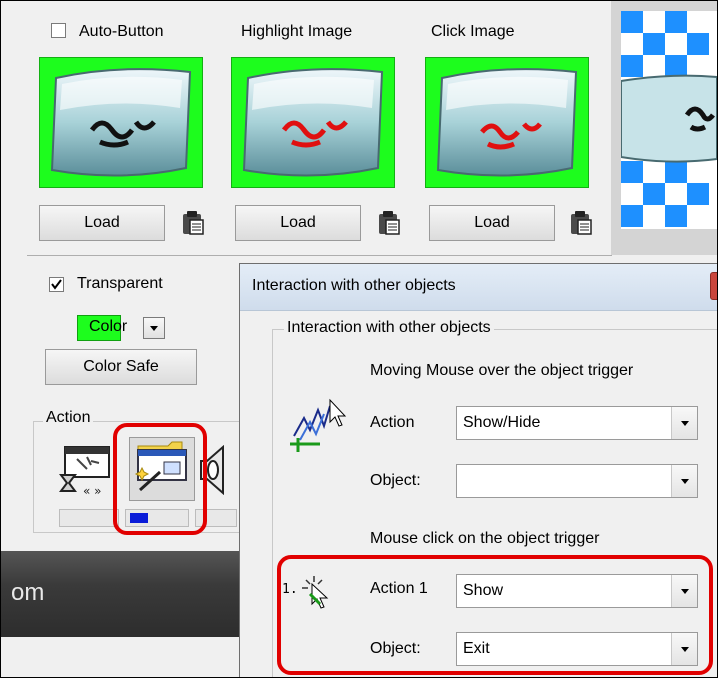 Image resolution: width=718 pixels, height=678 pixels. Describe the element at coordinates (478, 287) in the screenshot. I see `dialog-title-bar: Interaction with other objects` at that location.